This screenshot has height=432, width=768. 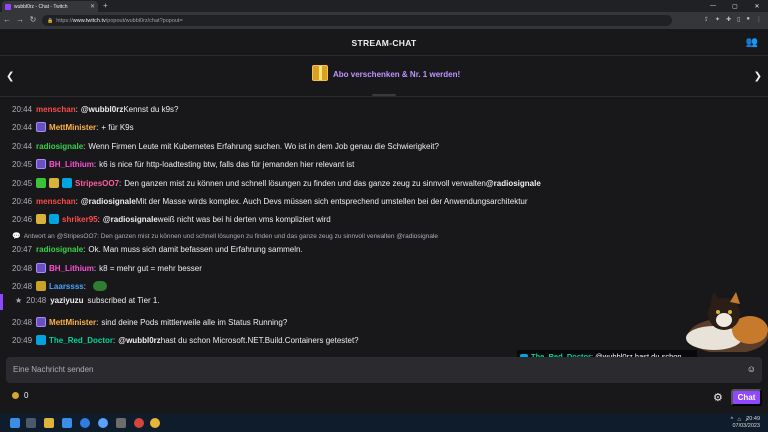 I want to click on message-username: shriker95, so click(x=80, y=219).